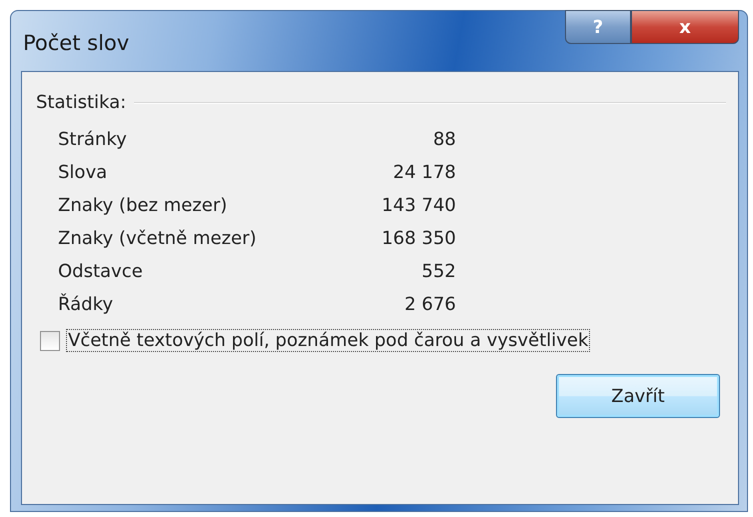  I want to click on checkbox-label: Včetně textových polí, poznámek pod čarou a vysvětlivek, so click(328, 340).